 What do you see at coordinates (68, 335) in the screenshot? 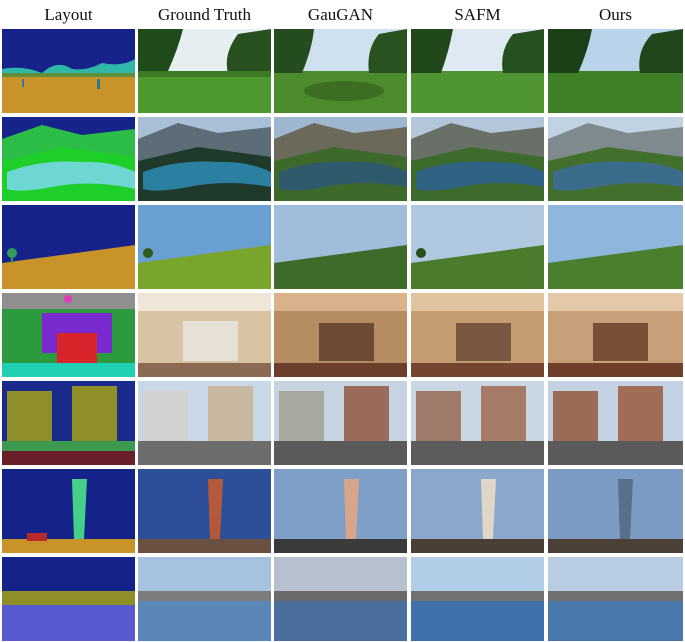
I see `layout-map-bedroom` at bounding box center [68, 335].